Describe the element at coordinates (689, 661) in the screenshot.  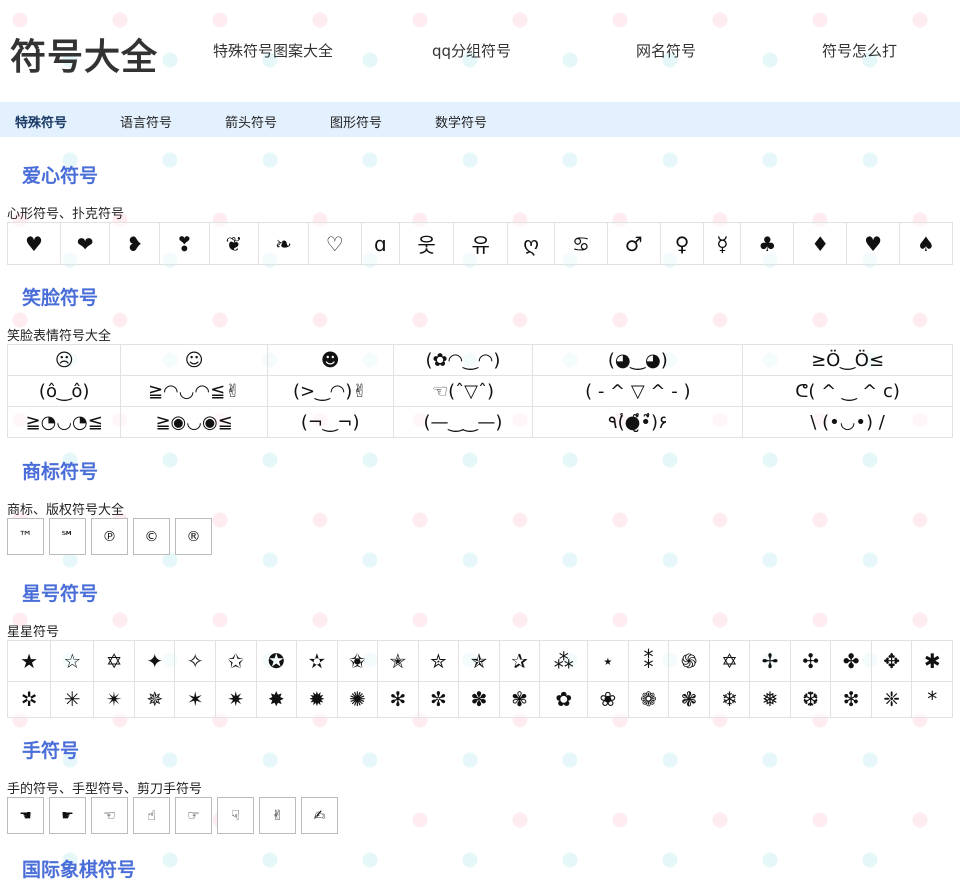
I see `symbol-cell: ֍` at that location.